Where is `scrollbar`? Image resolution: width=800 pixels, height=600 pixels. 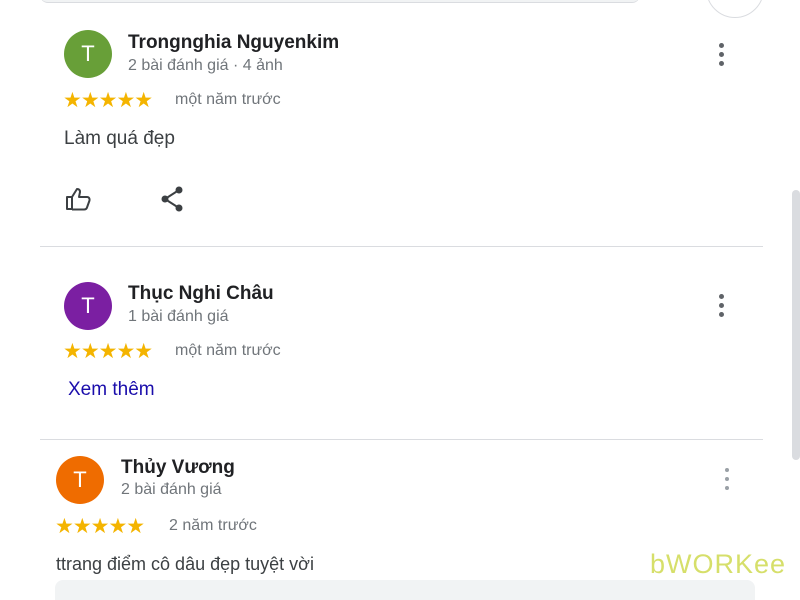 scrollbar is located at coordinates (795, 300).